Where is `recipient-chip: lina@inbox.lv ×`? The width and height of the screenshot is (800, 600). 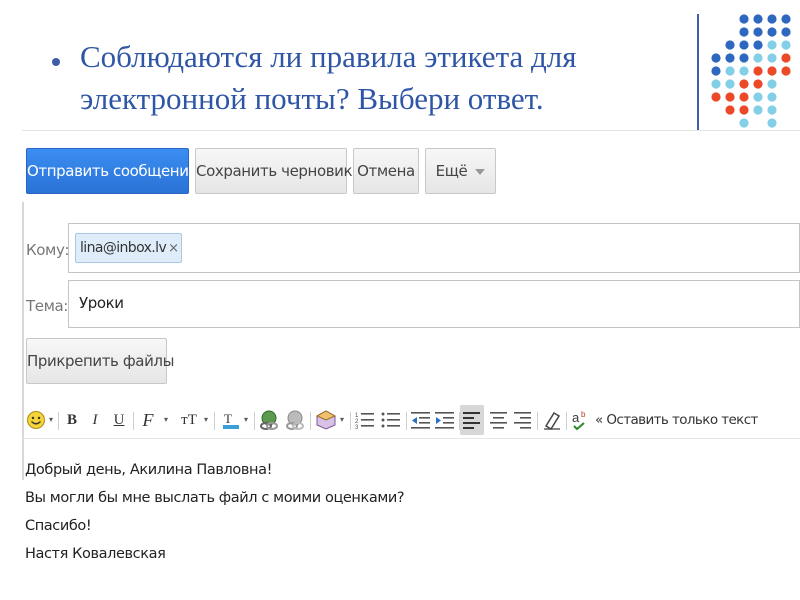 recipient-chip: lina@inbox.lv × is located at coordinates (129, 248).